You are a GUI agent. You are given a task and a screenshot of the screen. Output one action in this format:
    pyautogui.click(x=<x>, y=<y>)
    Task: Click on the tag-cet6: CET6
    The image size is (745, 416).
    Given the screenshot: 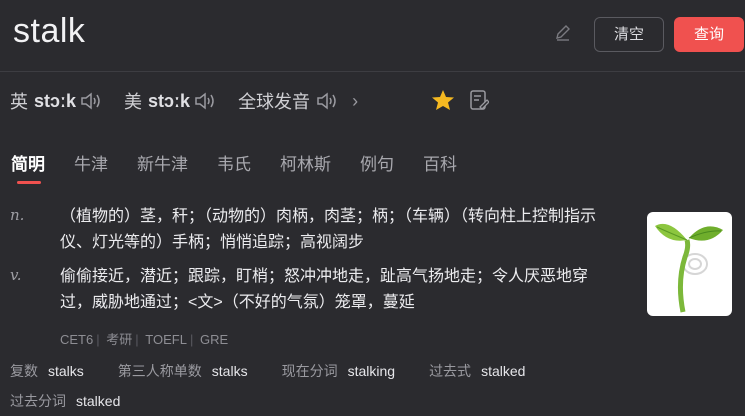 What is the action you would take?
    pyautogui.click(x=77, y=339)
    